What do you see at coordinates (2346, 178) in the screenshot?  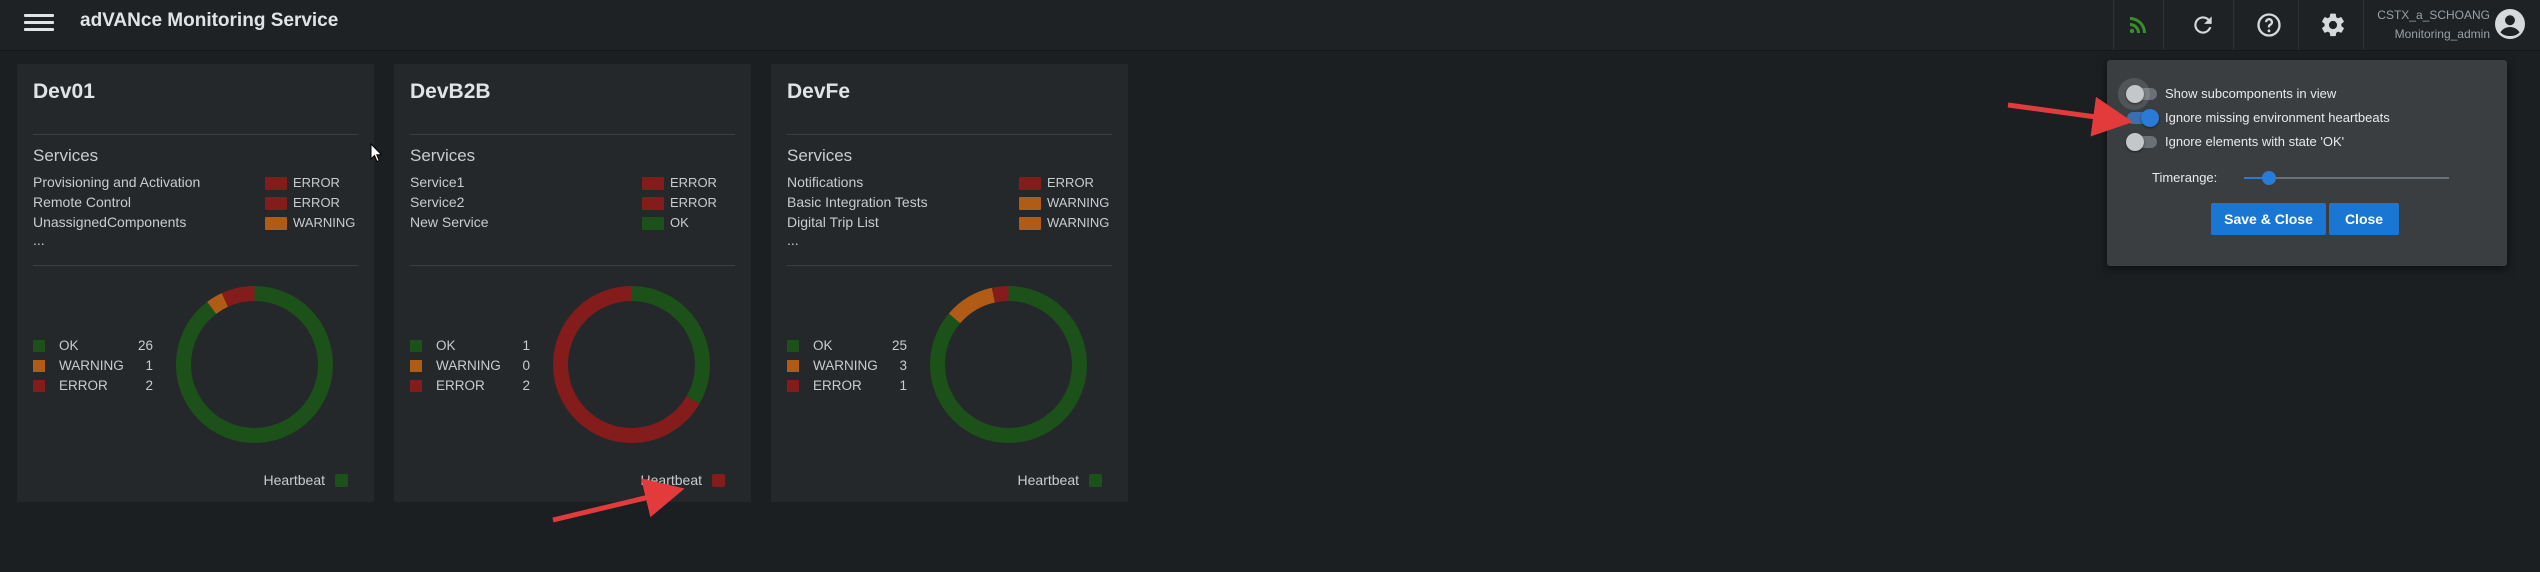 I see `timerange-slider` at bounding box center [2346, 178].